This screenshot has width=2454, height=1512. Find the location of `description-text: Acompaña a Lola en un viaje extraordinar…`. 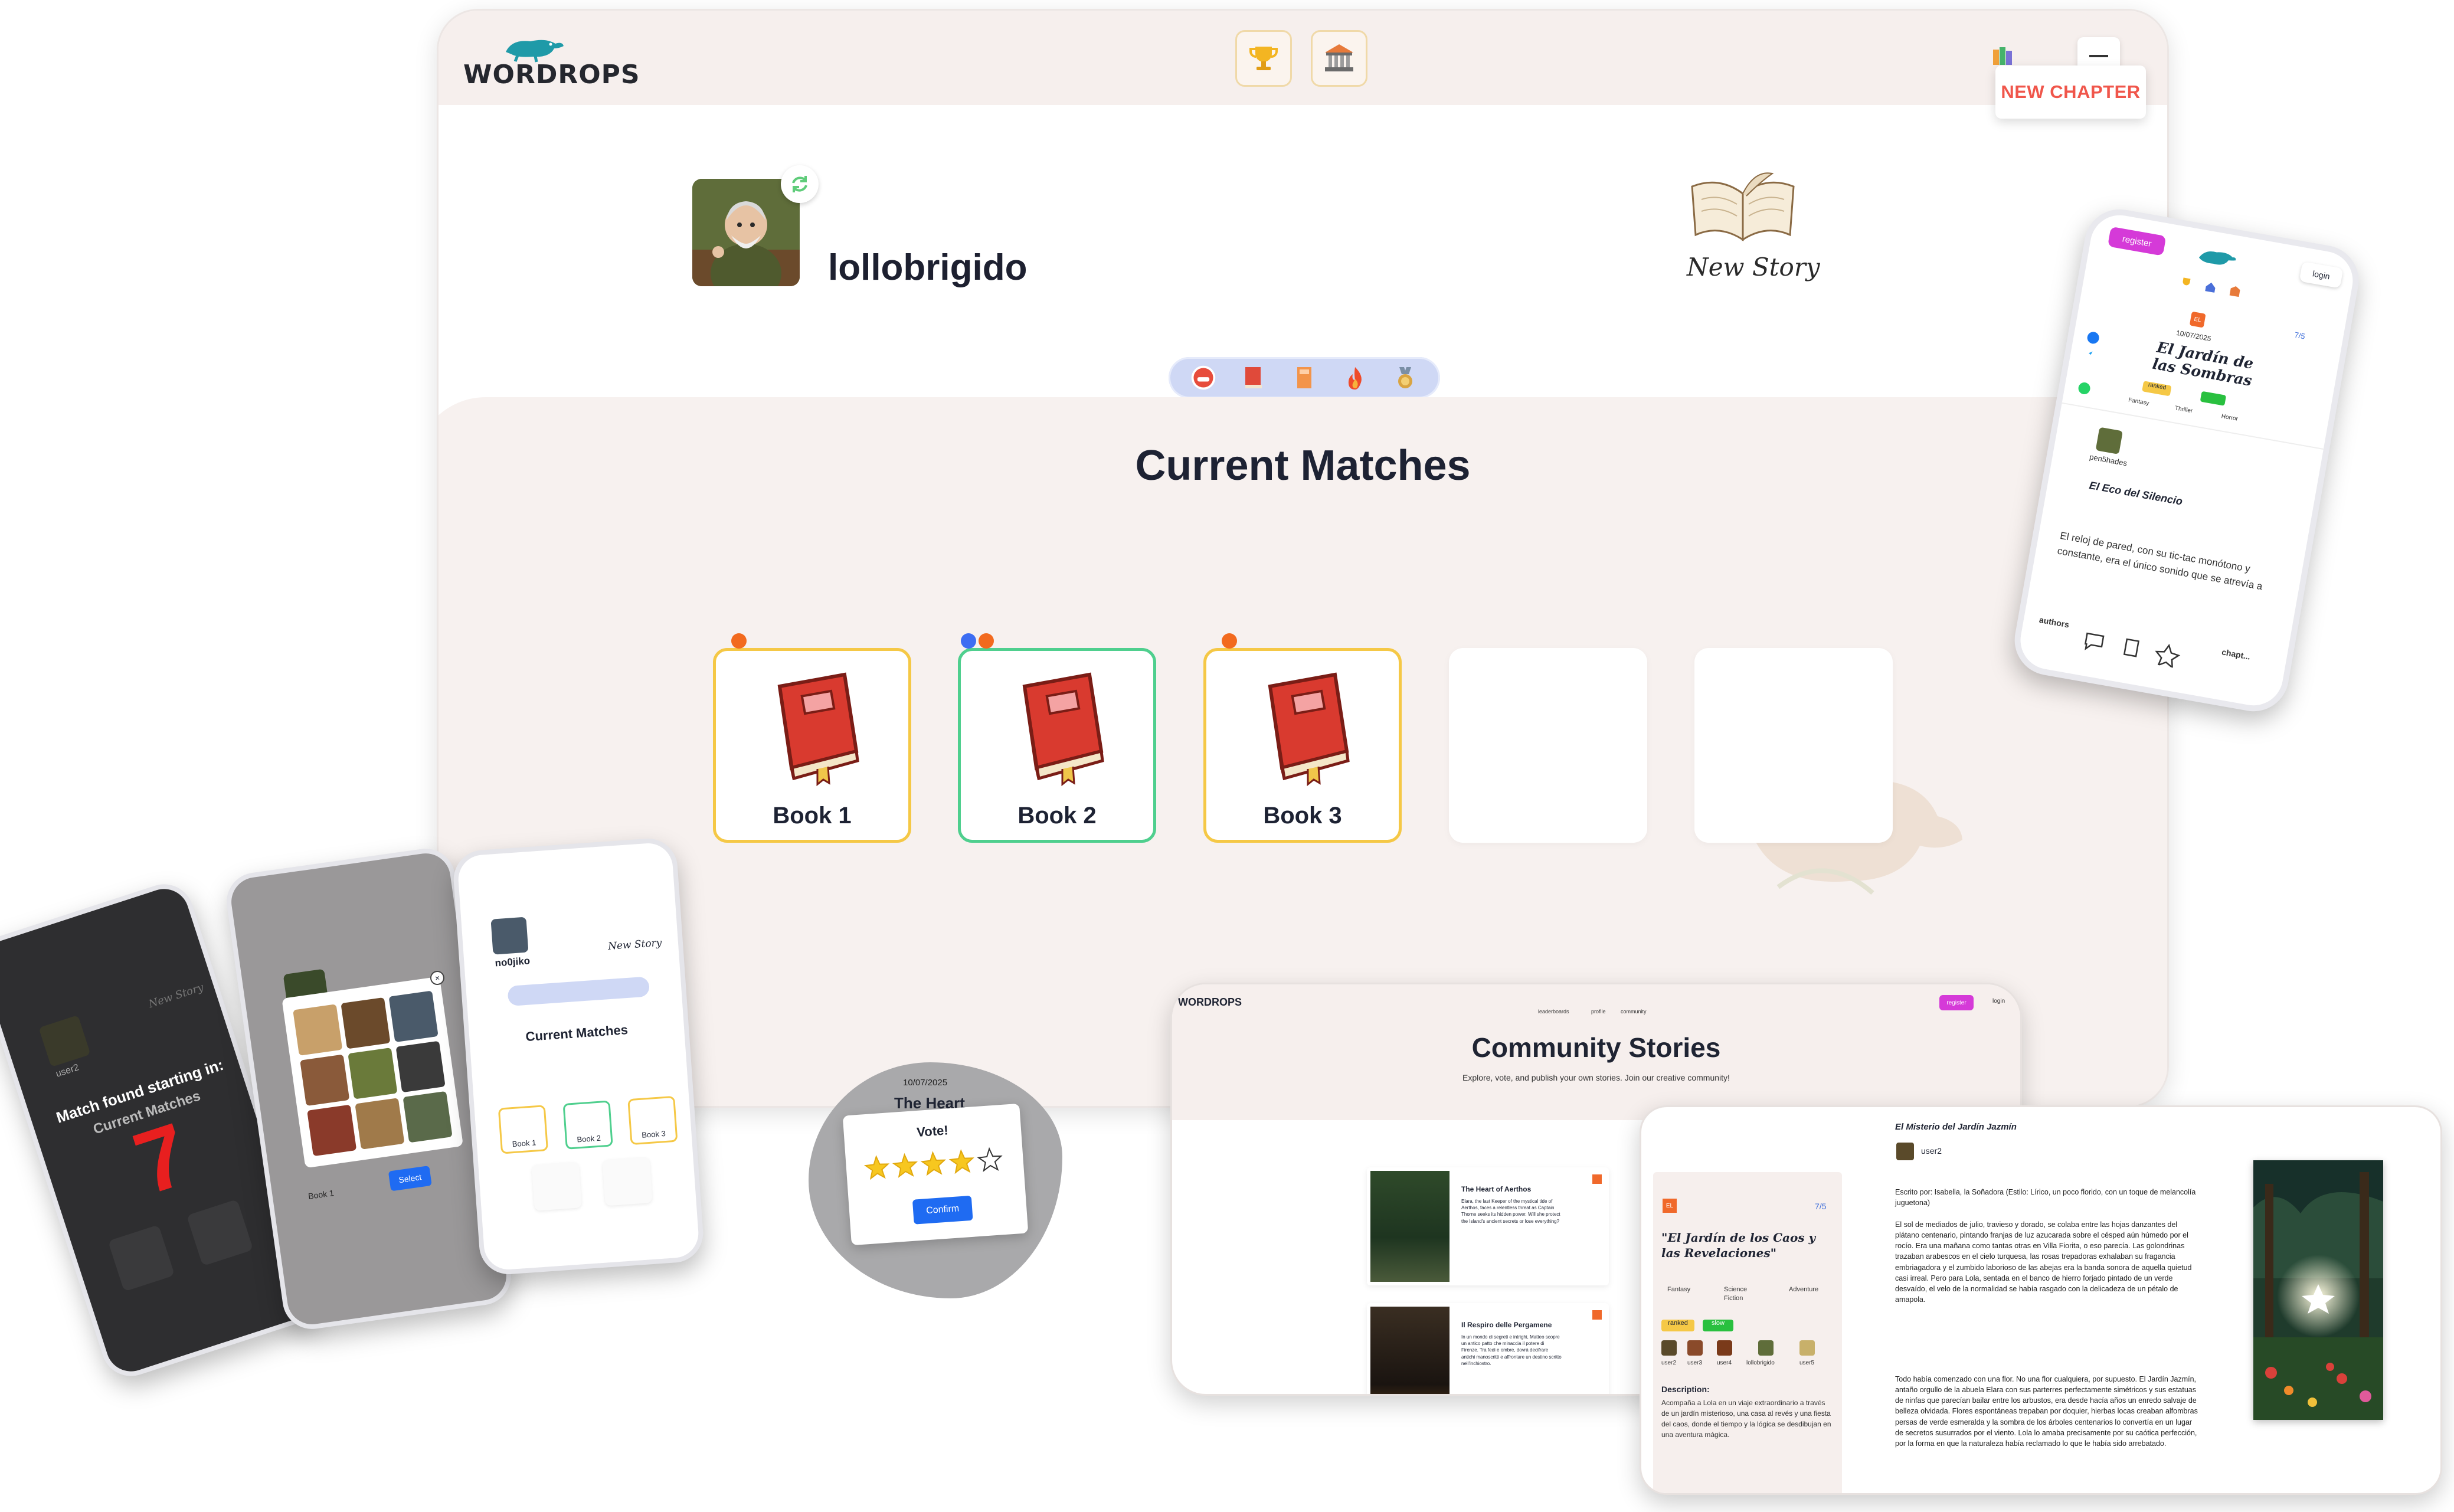

description-text: Acompaña a Lola en un viaje extraordinar… is located at coordinates (1746, 1419).